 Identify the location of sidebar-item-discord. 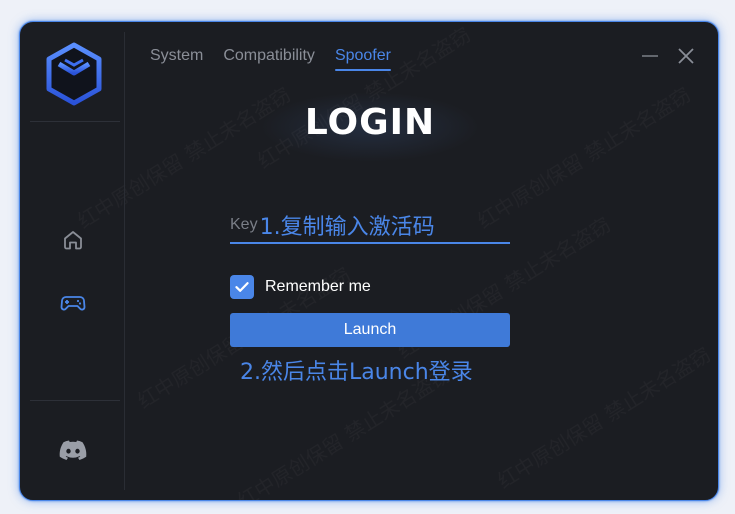
(73, 450).